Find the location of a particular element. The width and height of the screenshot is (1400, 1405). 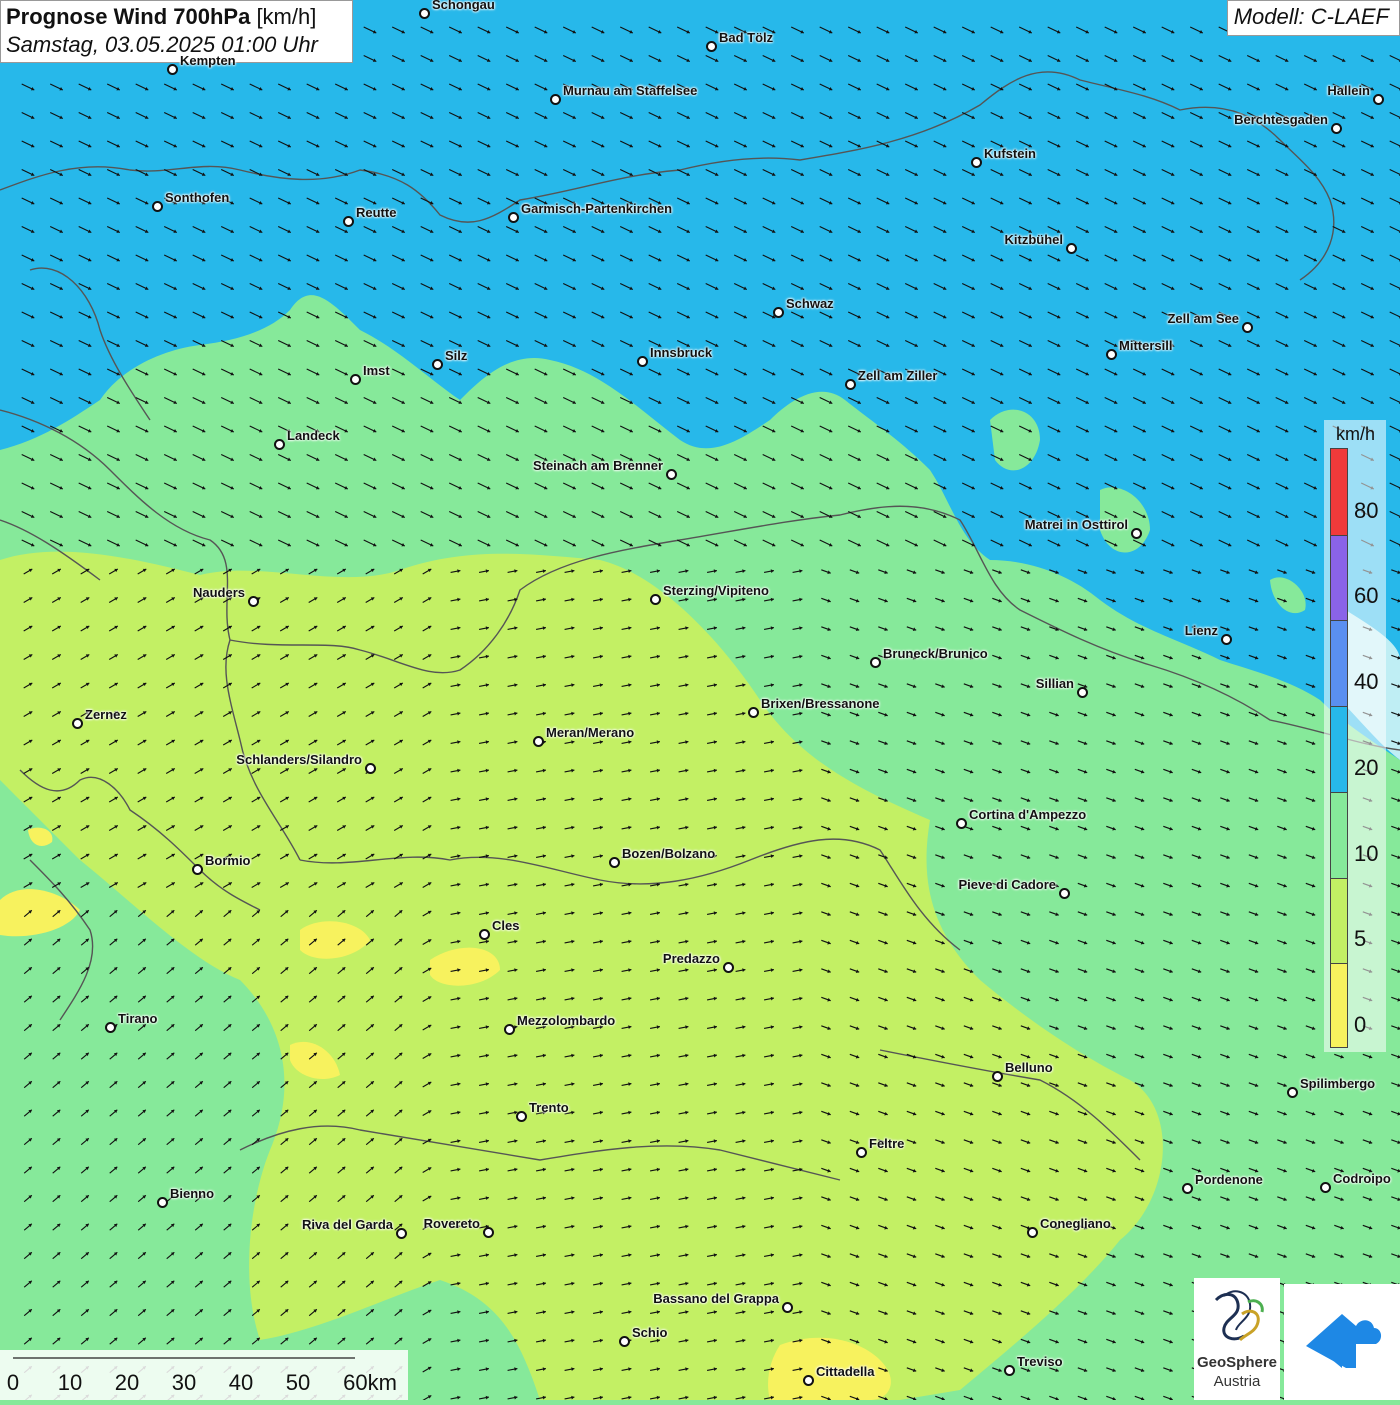

scale-label: 20 is located at coordinates (127, 1382).